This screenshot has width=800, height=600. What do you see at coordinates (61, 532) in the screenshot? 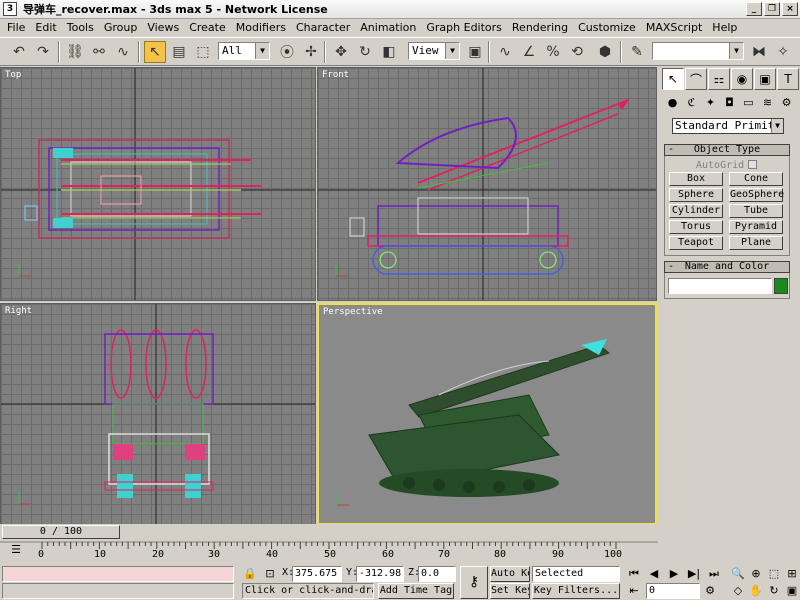
I see `time-slider-thumb: 0 / 100` at bounding box center [61, 532].